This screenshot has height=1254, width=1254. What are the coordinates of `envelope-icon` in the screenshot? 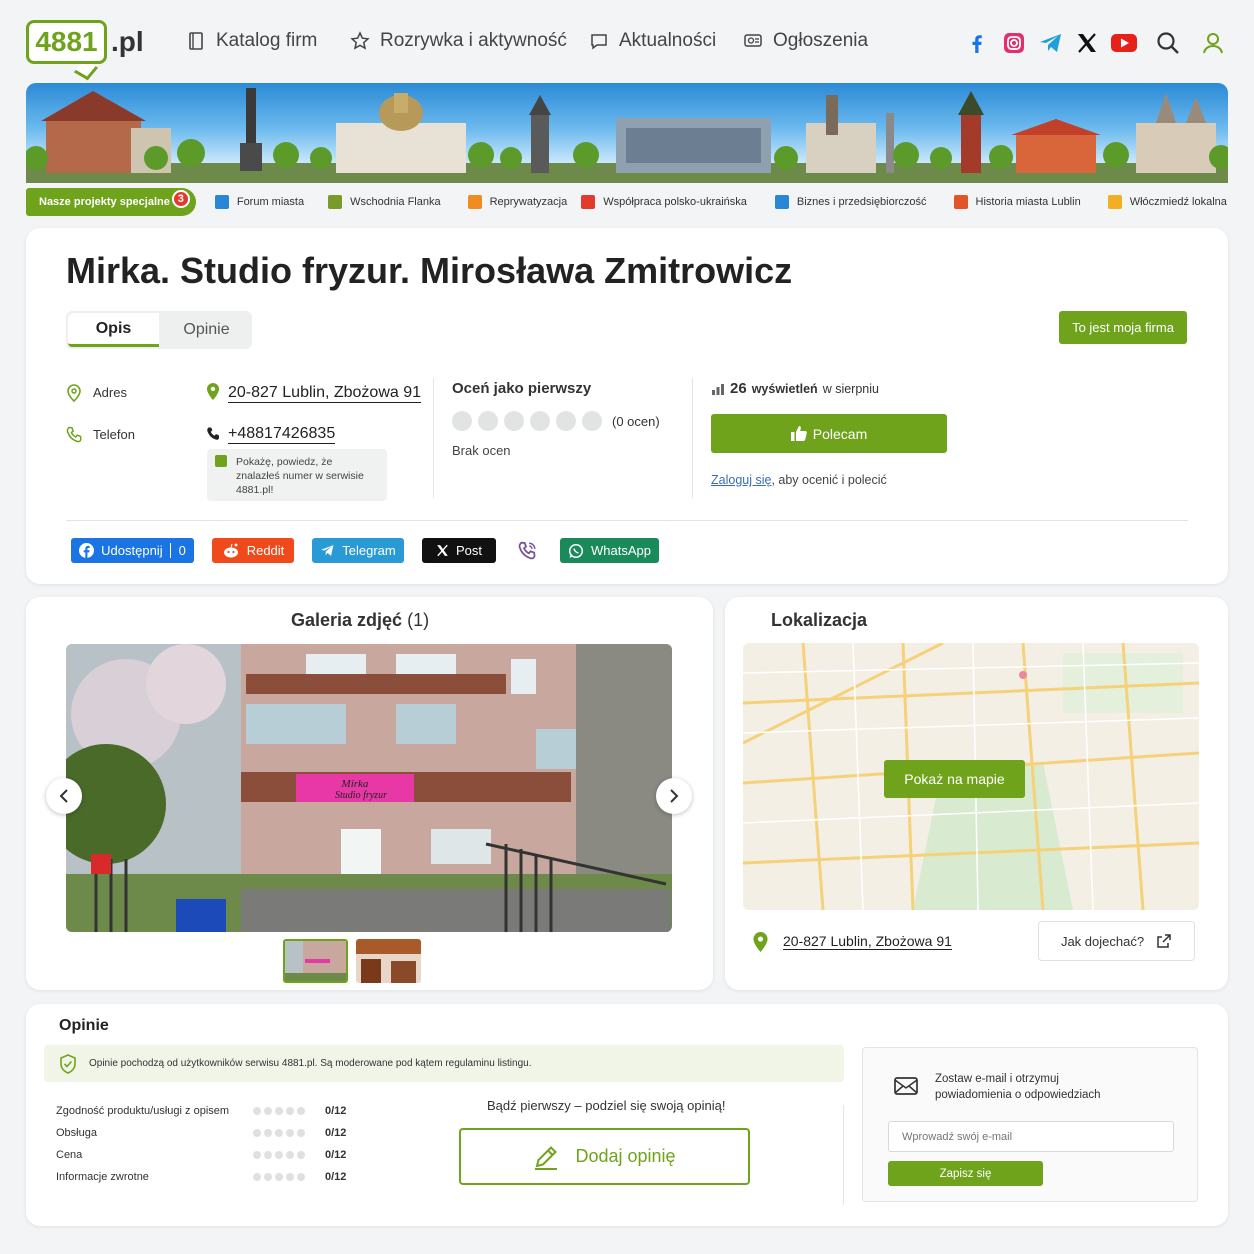 It's located at (906, 1086).